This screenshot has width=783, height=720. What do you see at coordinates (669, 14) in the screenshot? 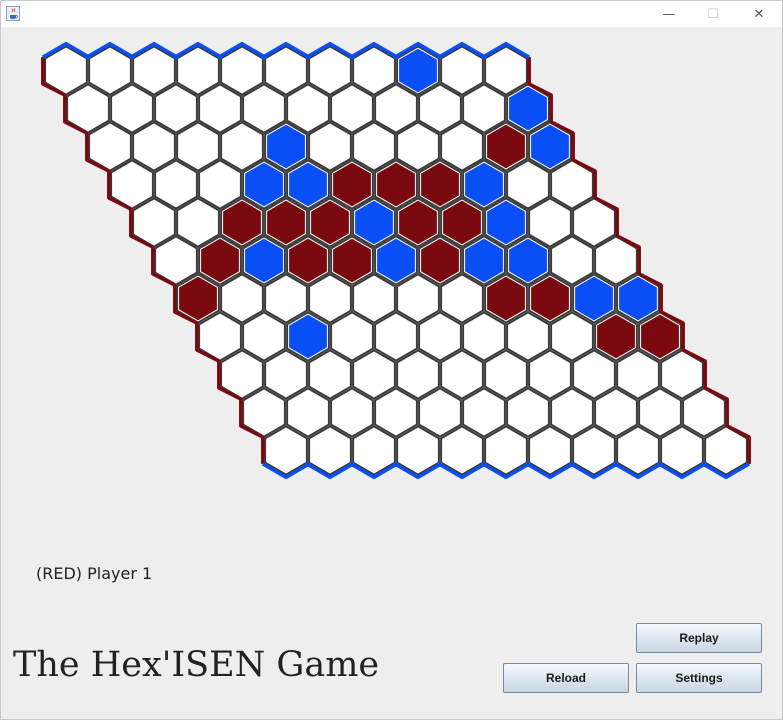
I see `minimize-icon: —` at bounding box center [669, 14].